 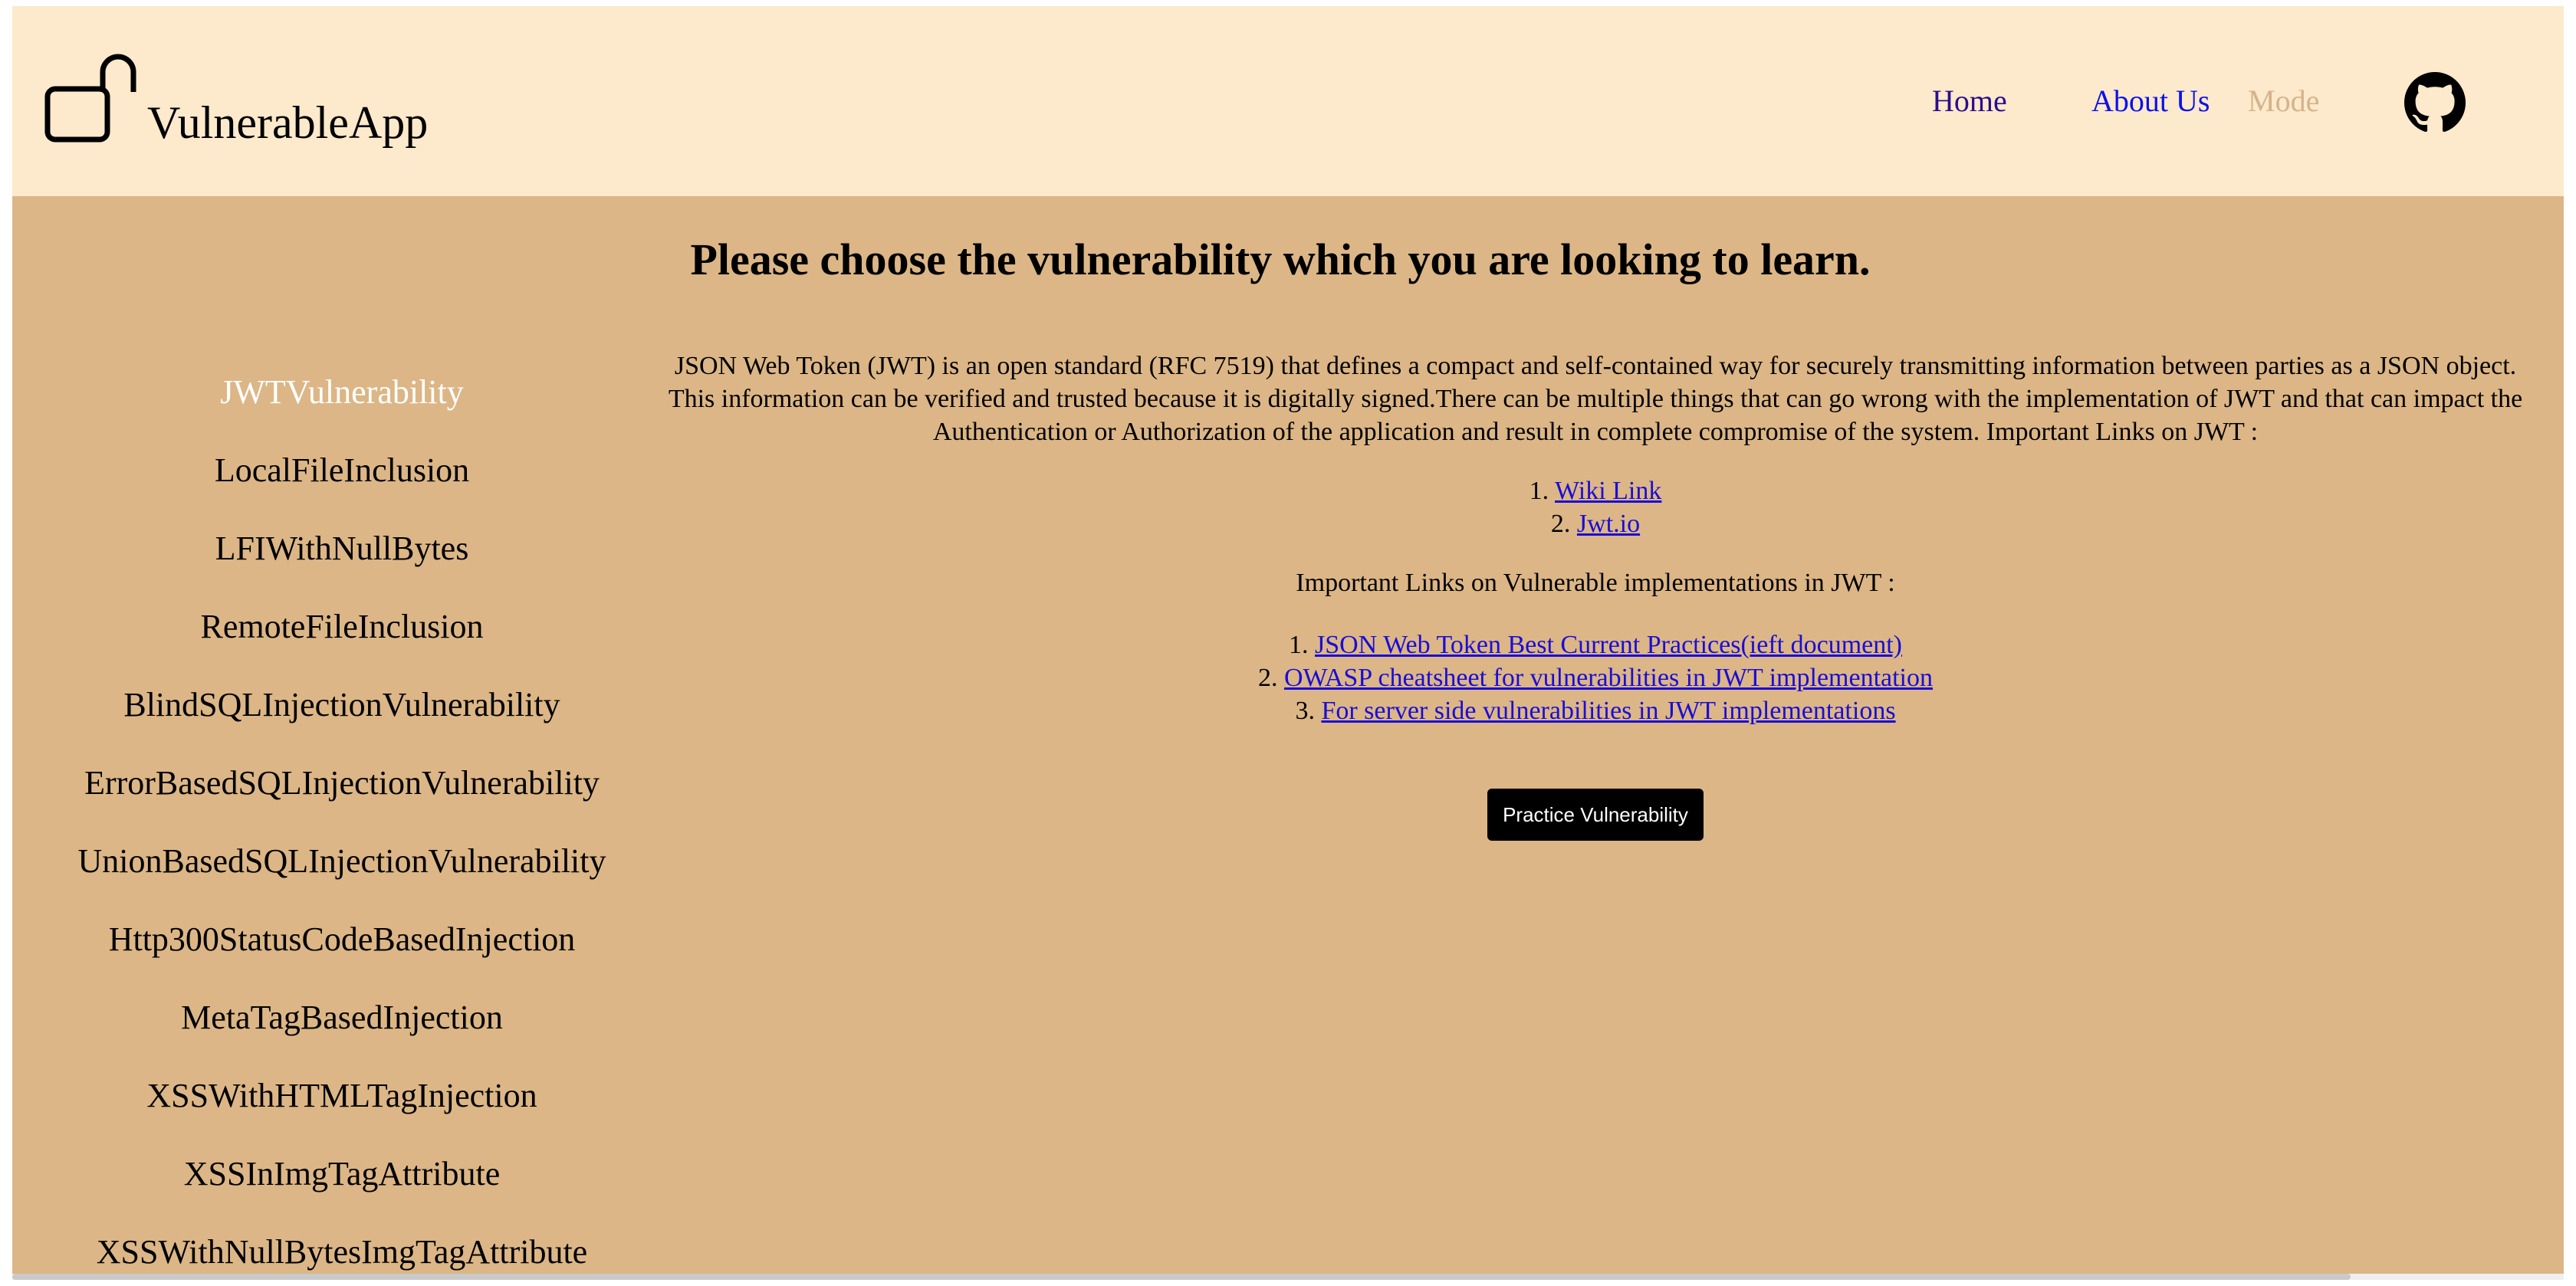 What do you see at coordinates (342, 488) in the screenshot?
I see `sidebar-item-localfileinclusion: LocalFileInclusion` at bounding box center [342, 488].